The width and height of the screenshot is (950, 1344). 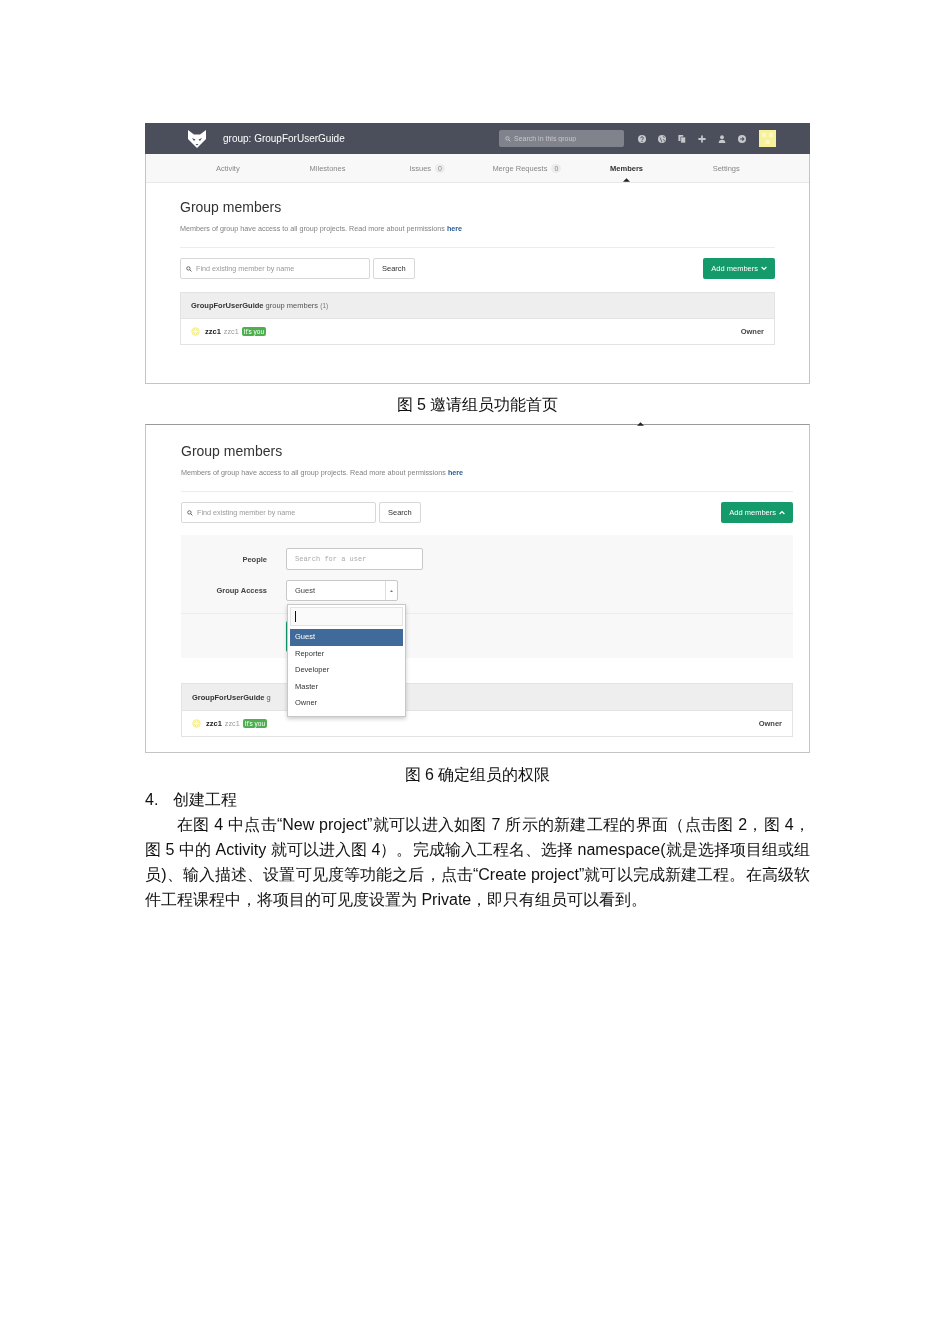 What do you see at coordinates (295, 616) in the screenshot?
I see `text-cursor-icon` at bounding box center [295, 616].